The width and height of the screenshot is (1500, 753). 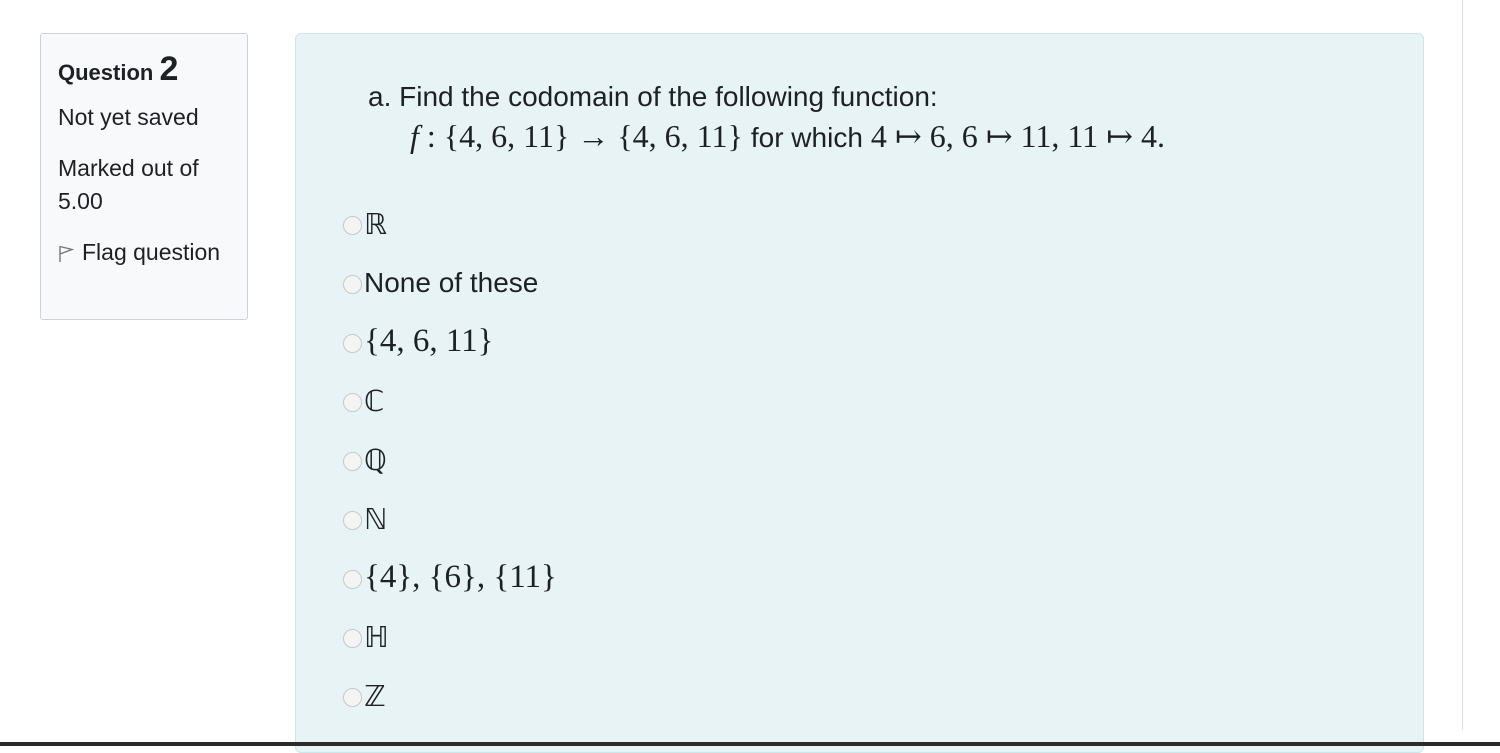 I want to click on flag-question-link: Flag question, so click(x=144, y=252).